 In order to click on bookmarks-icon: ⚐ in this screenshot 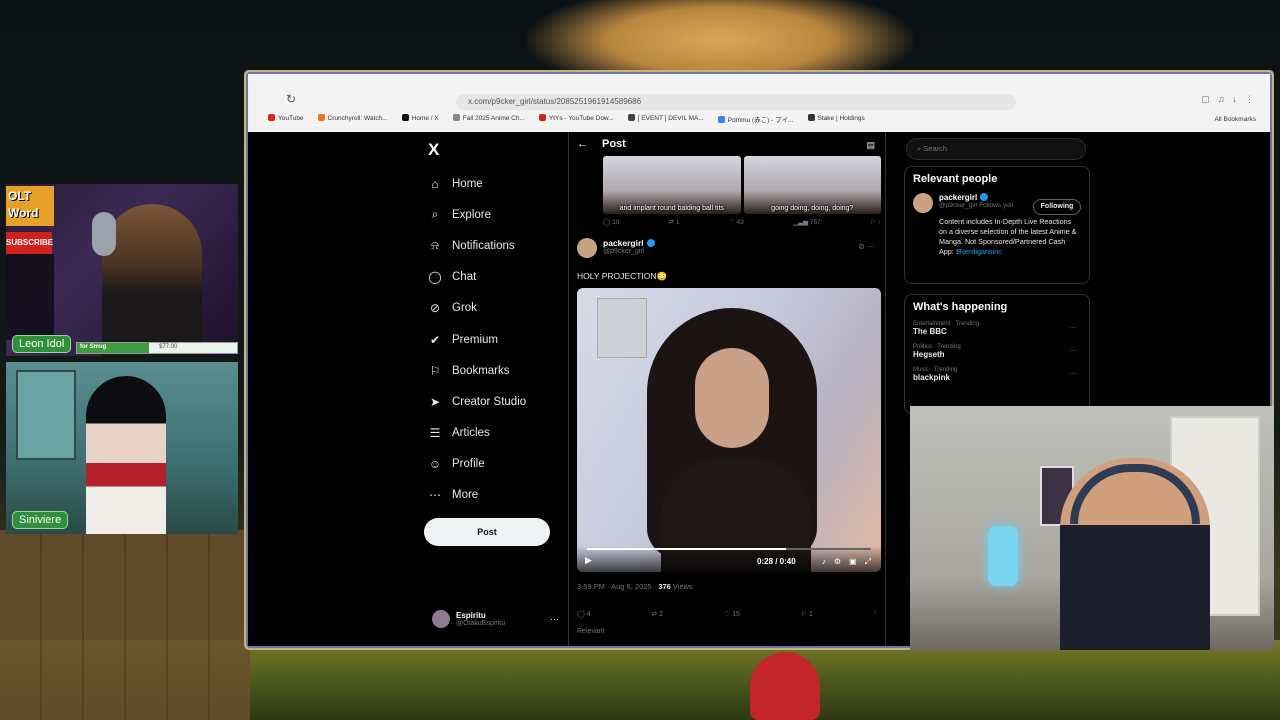, I will do `click(435, 370)`.